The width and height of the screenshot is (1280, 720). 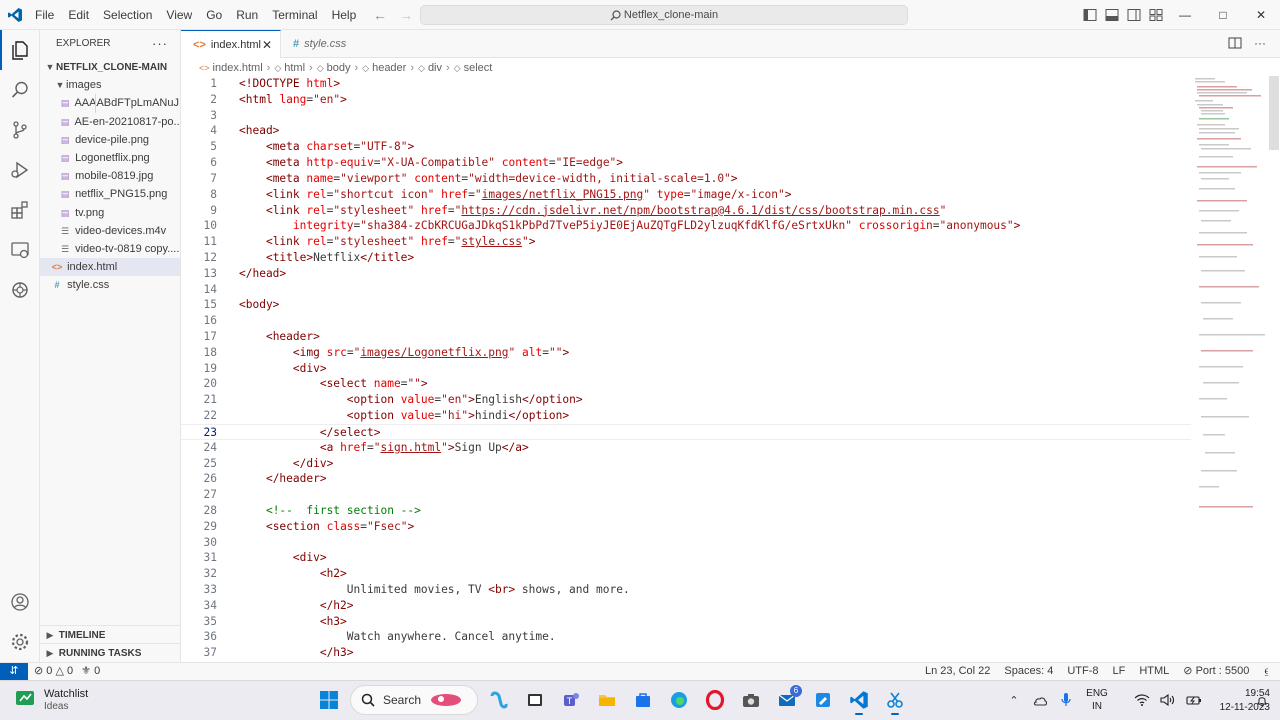 What do you see at coordinates (1156, 15) in the screenshot?
I see `customize-layout-icon` at bounding box center [1156, 15].